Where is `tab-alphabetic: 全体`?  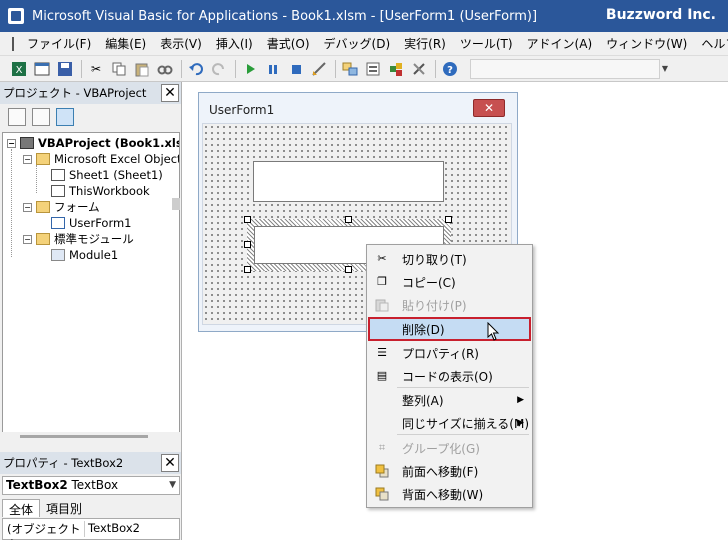
tab-alphabetic: 全体 is located at coordinates (21, 508).